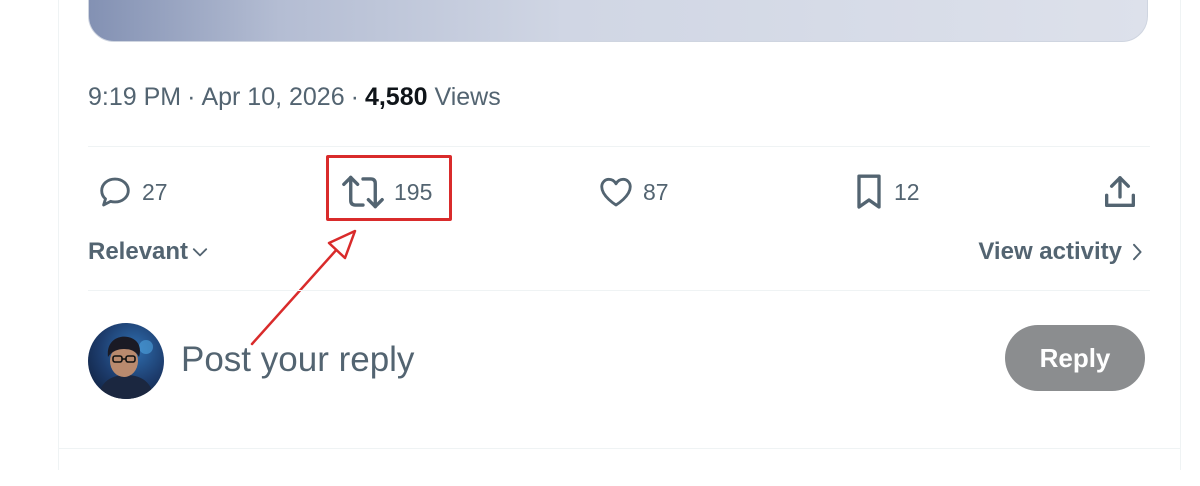 Image resolution: width=1200 pixels, height=486 pixels. Describe the element at coordinates (1137, 252) in the screenshot. I see `chevron-right-icon` at that location.